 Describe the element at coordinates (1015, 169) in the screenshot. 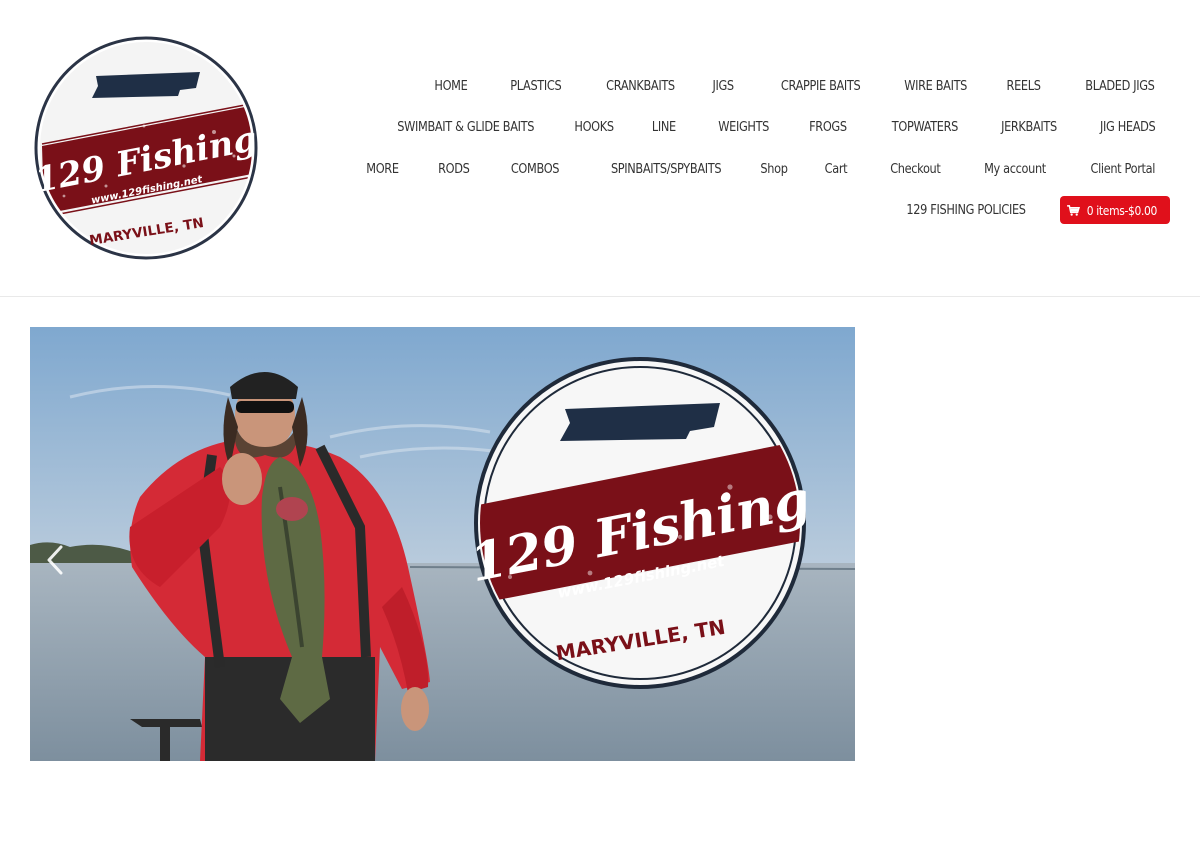

I see `nav-my-account: My account` at that location.